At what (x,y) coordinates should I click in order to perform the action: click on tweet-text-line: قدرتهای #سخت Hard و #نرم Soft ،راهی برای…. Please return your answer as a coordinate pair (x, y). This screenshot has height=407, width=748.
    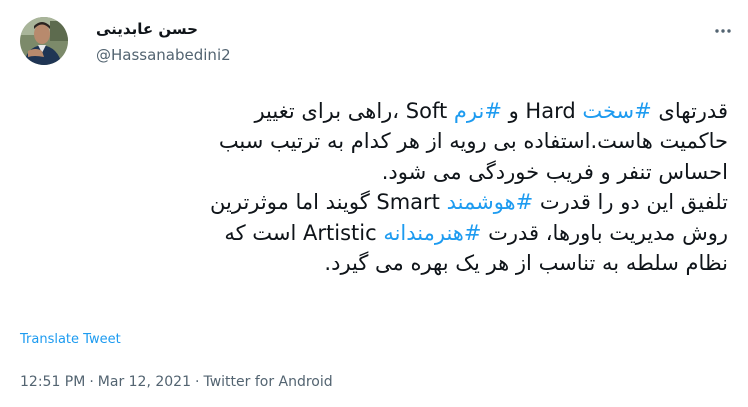
    Looking at the image, I should click on (374, 111).